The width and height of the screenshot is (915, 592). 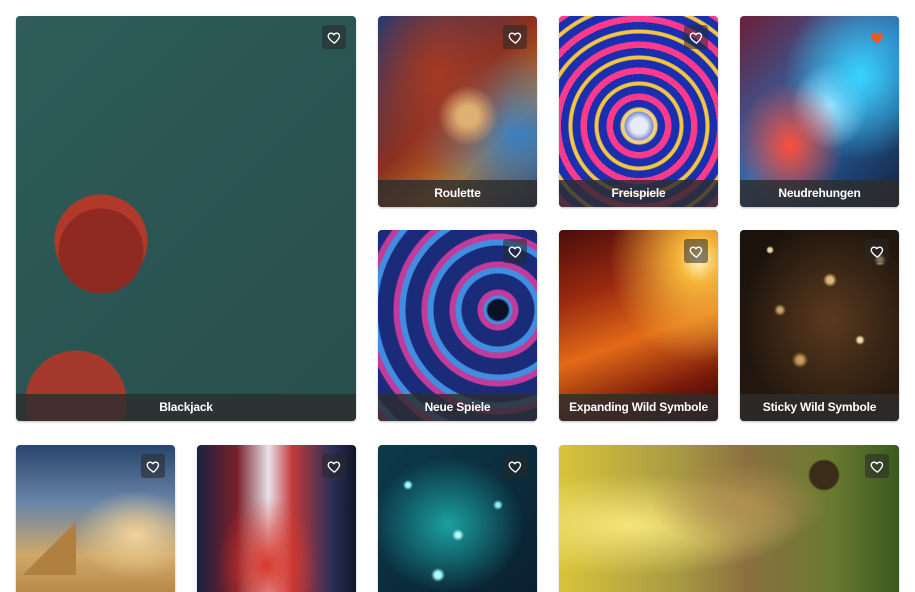 I want to click on category-tile-freispiele: Freispiele, so click(x=638, y=111).